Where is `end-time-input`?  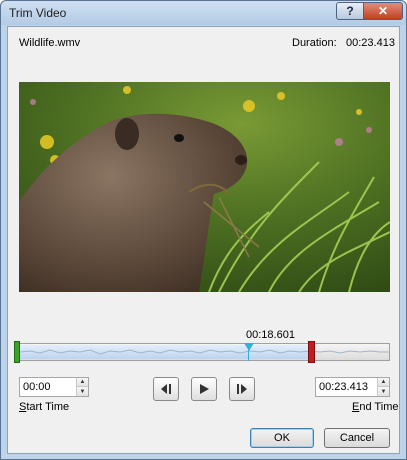
end-time-input is located at coordinates (346, 387).